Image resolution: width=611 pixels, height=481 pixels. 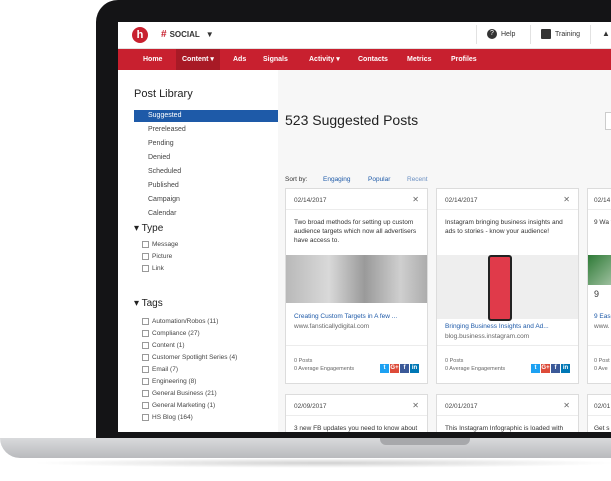 What do you see at coordinates (239, 59) in the screenshot?
I see `nav-ads: Ads` at bounding box center [239, 59].